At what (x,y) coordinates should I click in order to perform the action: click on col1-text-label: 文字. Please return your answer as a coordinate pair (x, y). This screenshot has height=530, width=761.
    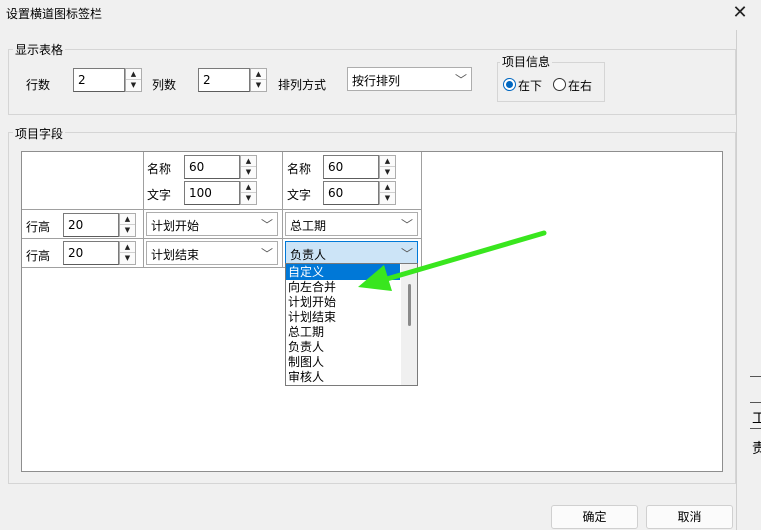
    Looking at the image, I should click on (159, 195).